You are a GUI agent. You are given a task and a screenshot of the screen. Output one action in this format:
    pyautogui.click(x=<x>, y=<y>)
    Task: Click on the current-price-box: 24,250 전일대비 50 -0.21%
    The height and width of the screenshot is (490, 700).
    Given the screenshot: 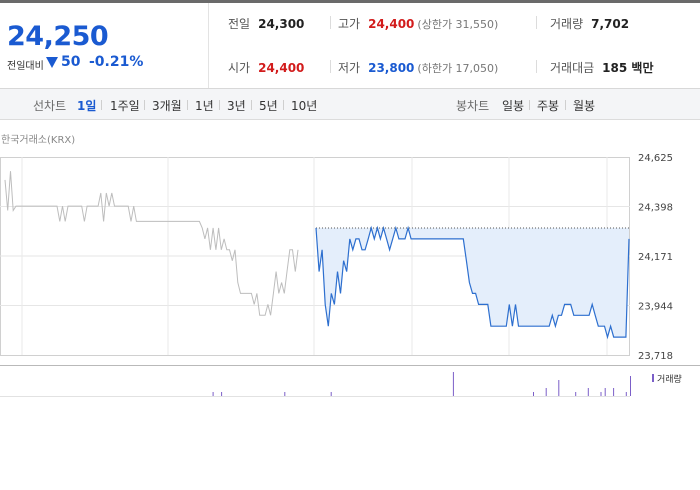 What is the action you would take?
    pyautogui.click(x=104, y=45)
    